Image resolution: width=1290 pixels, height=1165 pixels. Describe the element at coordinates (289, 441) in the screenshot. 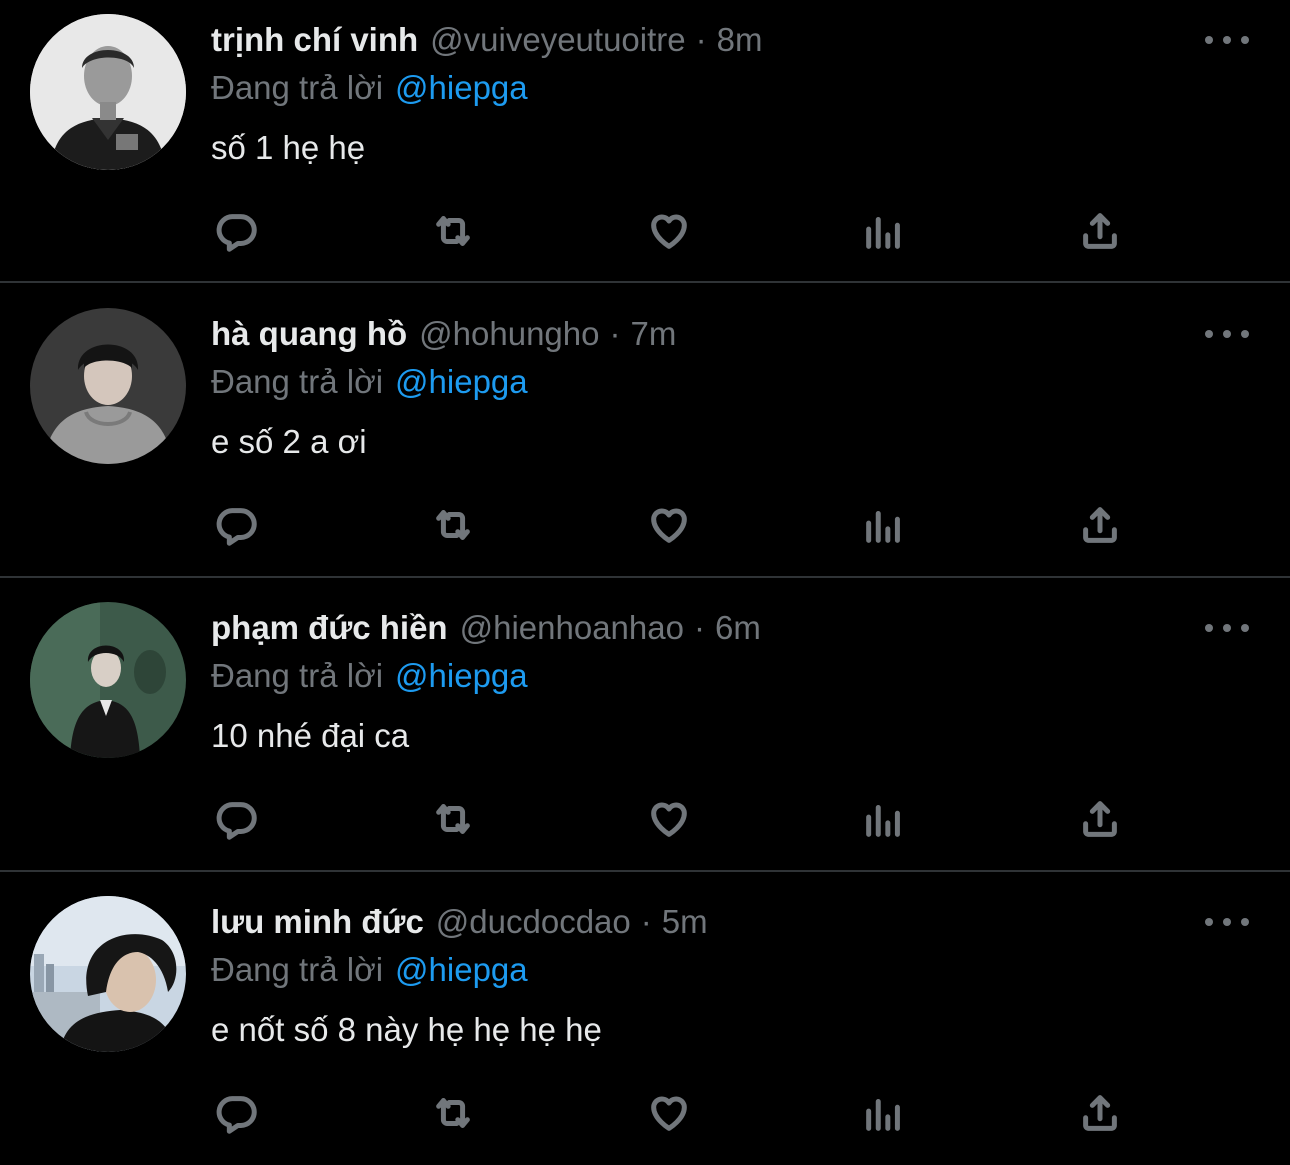

I see `tweet-text: e số 2 a ơi` at that location.